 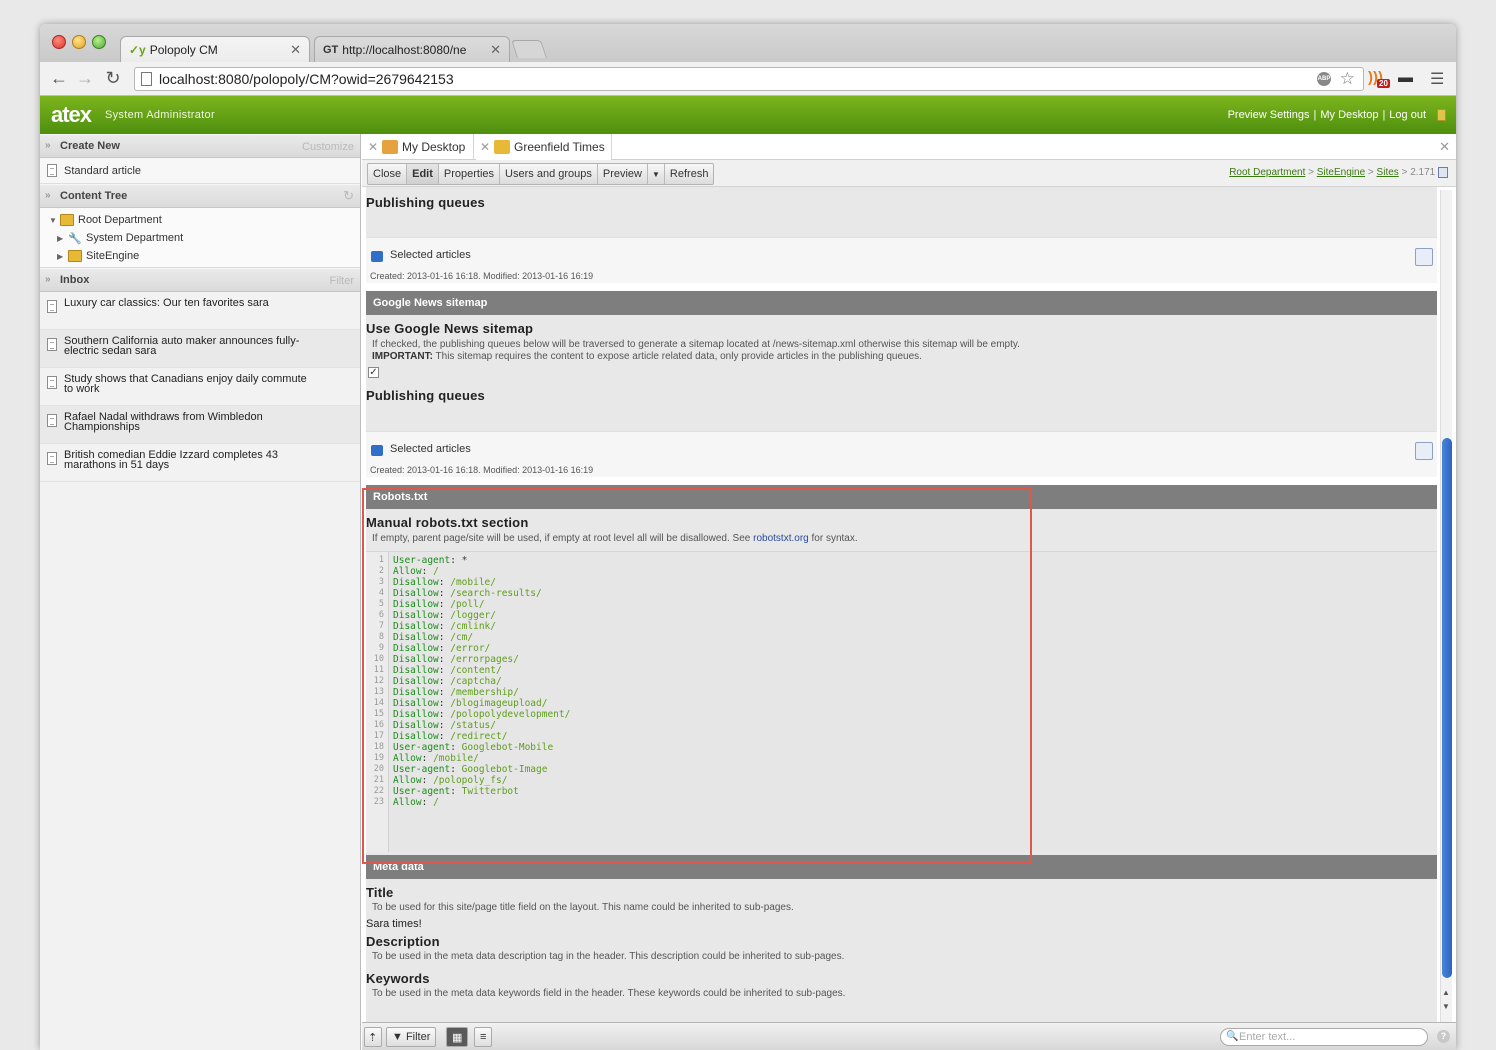 I want to click on adblock-icon: ABP, so click(x=1324, y=79).